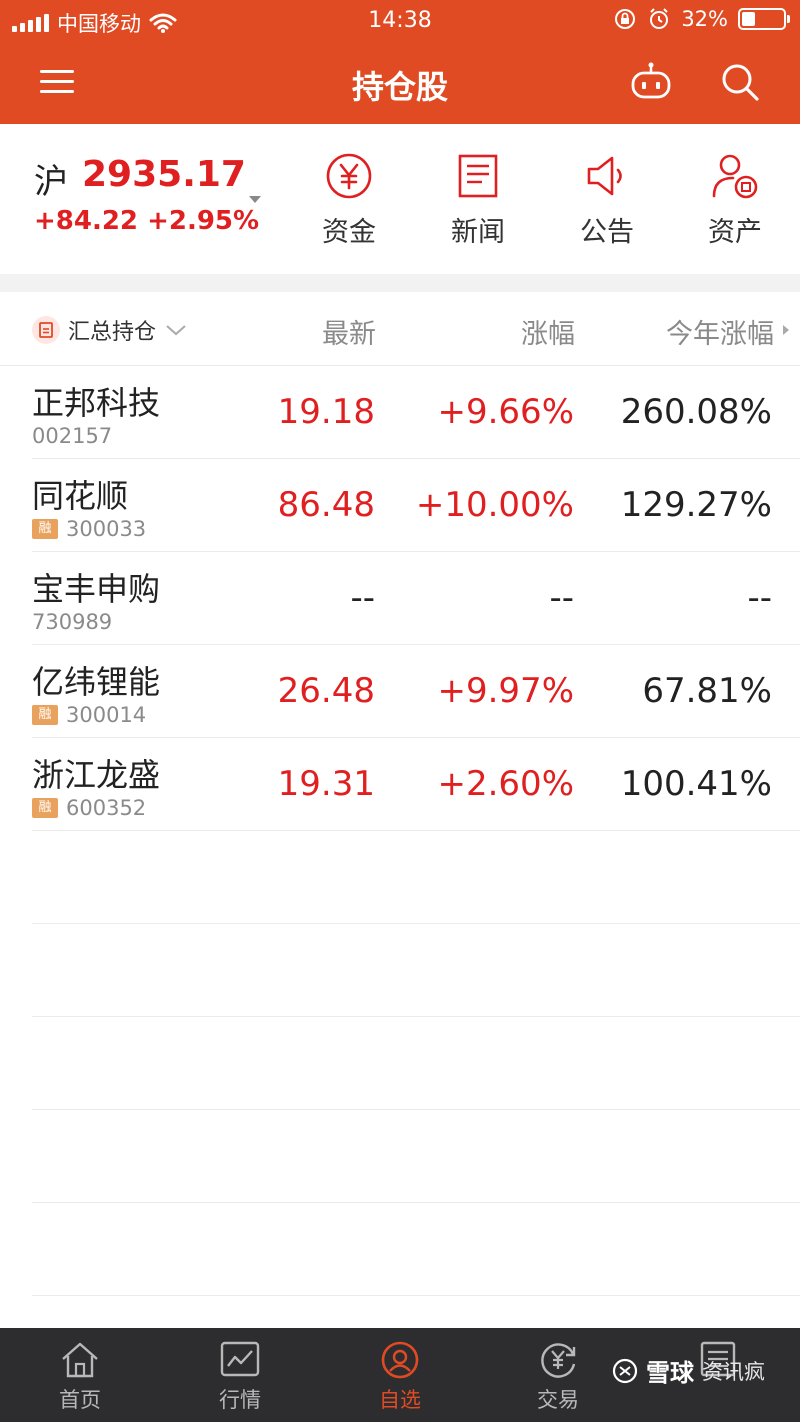  What do you see at coordinates (400, 283) in the screenshot?
I see `section-divider` at bounding box center [400, 283].